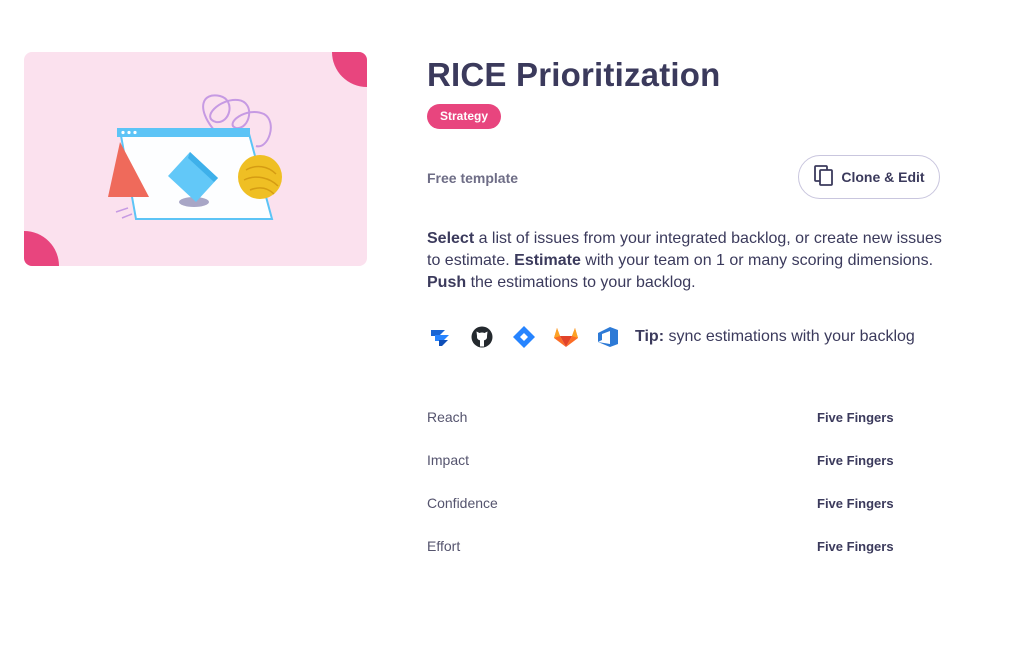 This screenshot has width=1024, height=661. Describe the element at coordinates (574, 74) in the screenshot. I see `page-title: RICE Prioritization` at that location.